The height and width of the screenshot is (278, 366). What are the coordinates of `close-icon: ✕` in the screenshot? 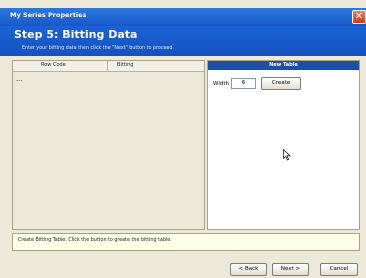 It's located at (359, 16).